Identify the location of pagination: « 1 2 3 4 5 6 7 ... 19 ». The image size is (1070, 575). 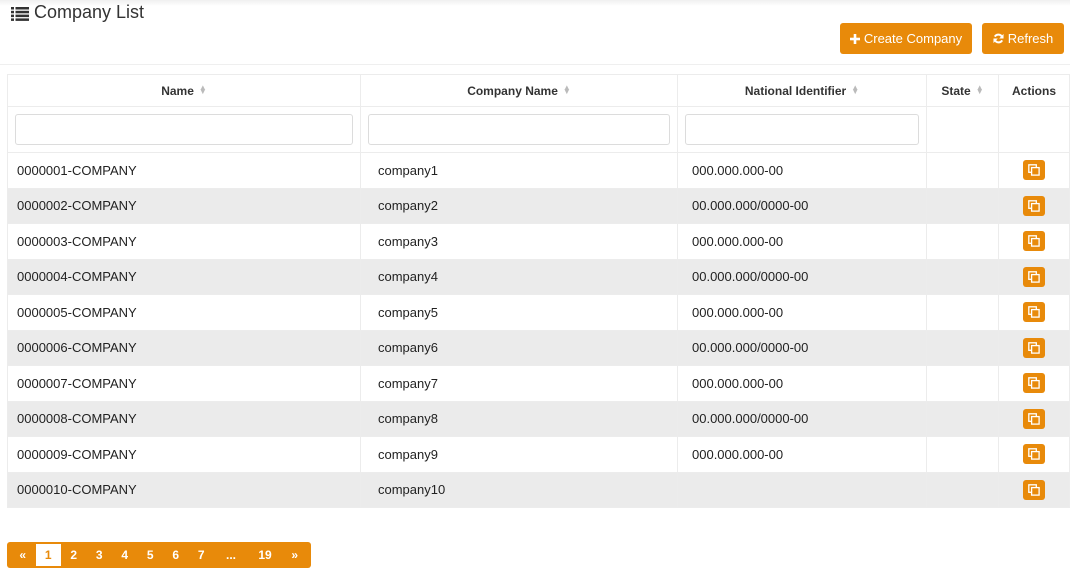
(159, 555).